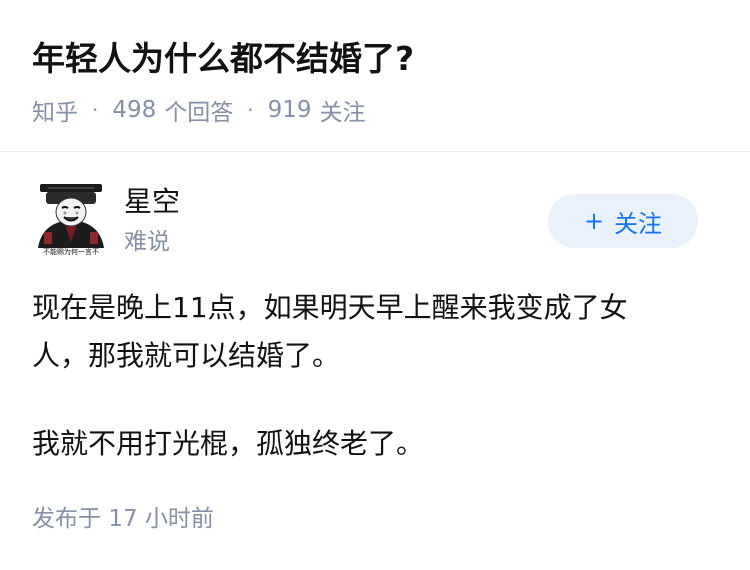  Describe the element at coordinates (365, 223) in the screenshot. I see `author-info: 不能赐为何一言不 星空 难说 + 关注` at that location.